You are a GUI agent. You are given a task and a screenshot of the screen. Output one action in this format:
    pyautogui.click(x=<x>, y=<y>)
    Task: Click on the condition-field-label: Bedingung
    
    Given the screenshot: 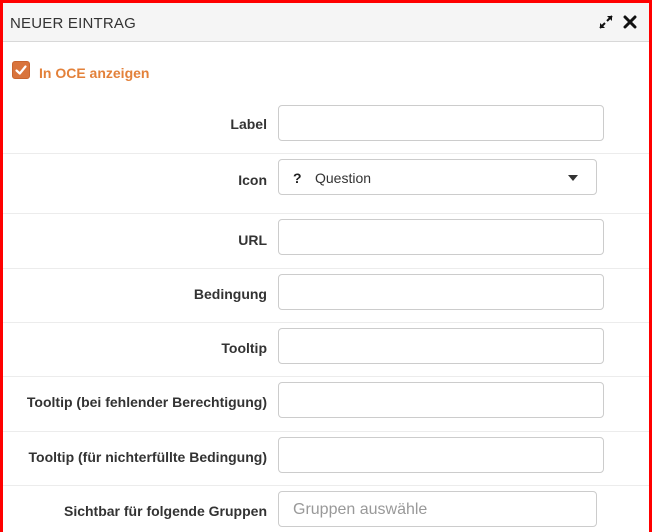 What is the action you would take?
    pyautogui.click(x=230, y=294)
    